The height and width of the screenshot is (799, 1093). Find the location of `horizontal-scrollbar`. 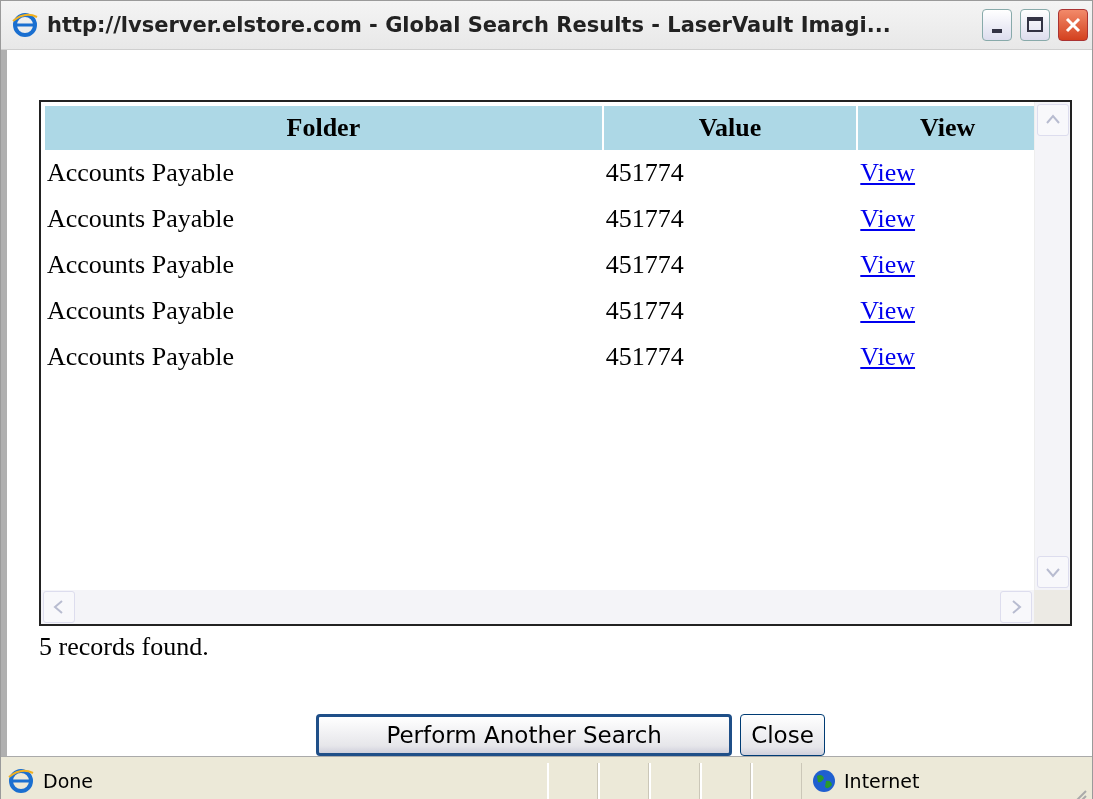

horizontal-scrollbar is located at coordinates (537, 607).